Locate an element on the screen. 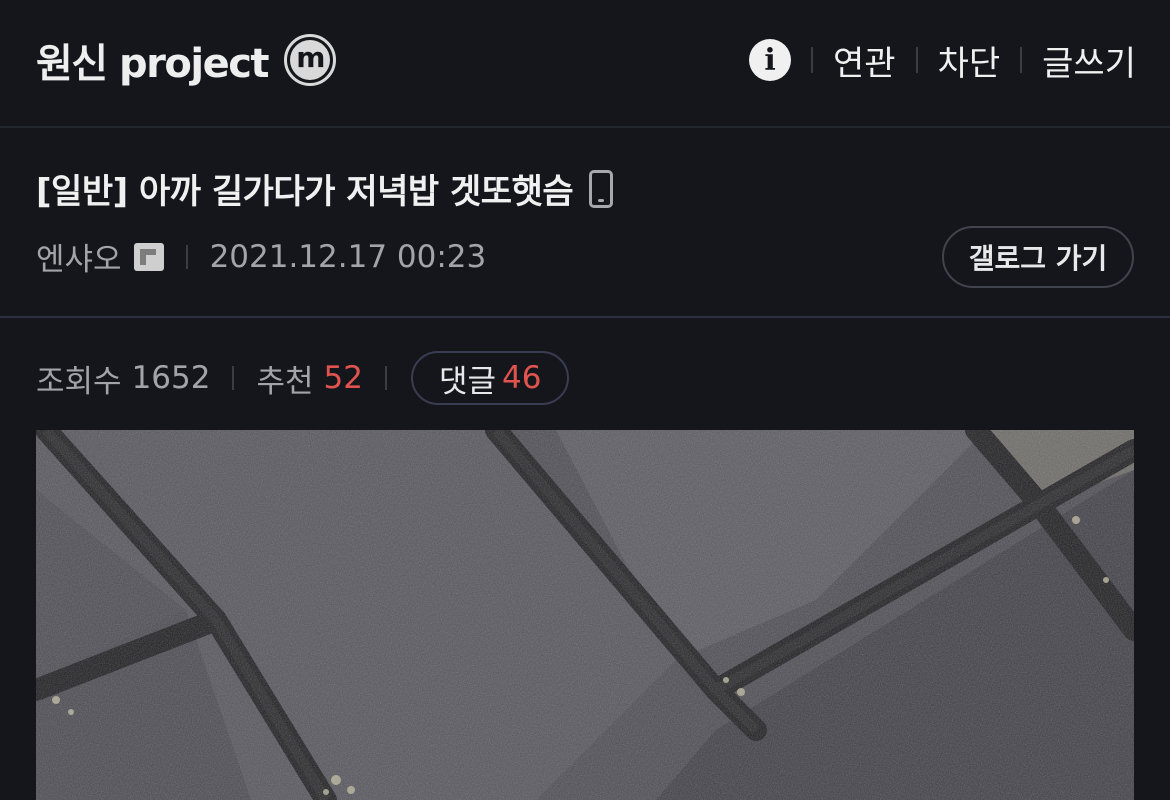  minor-gallery-badge-letter: m is located at coordinates (310, 60).